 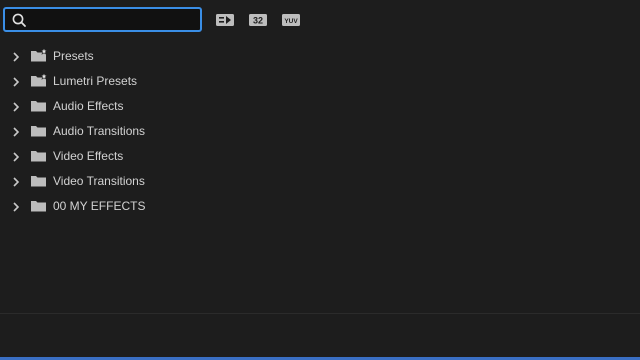 I want to click on yuv-label: YUV, so click(x=291, y=21).